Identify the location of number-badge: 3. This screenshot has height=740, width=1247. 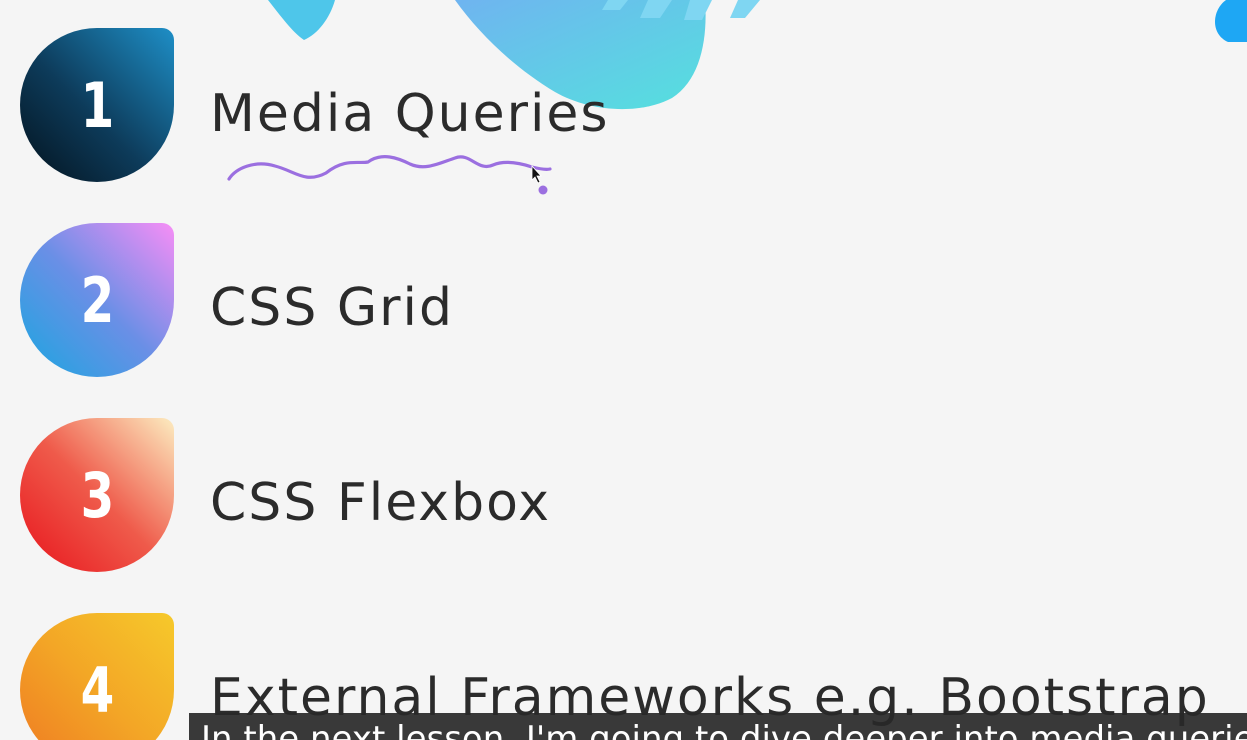
(97, 495).